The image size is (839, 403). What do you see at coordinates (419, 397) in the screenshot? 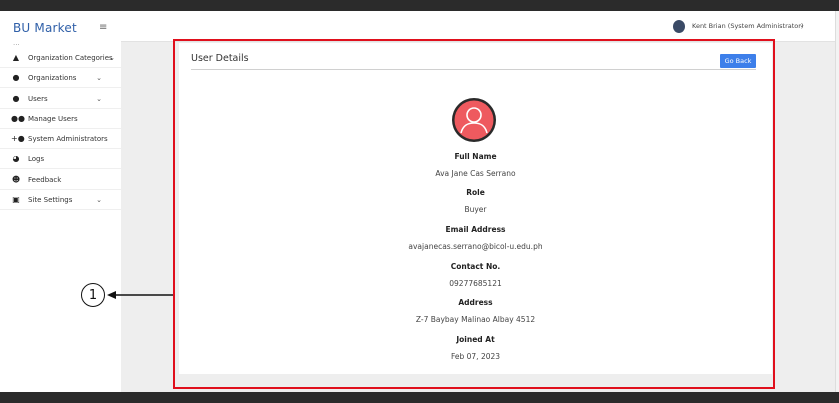
I see `window-bottom-bar` at bounding box center [419, 397].